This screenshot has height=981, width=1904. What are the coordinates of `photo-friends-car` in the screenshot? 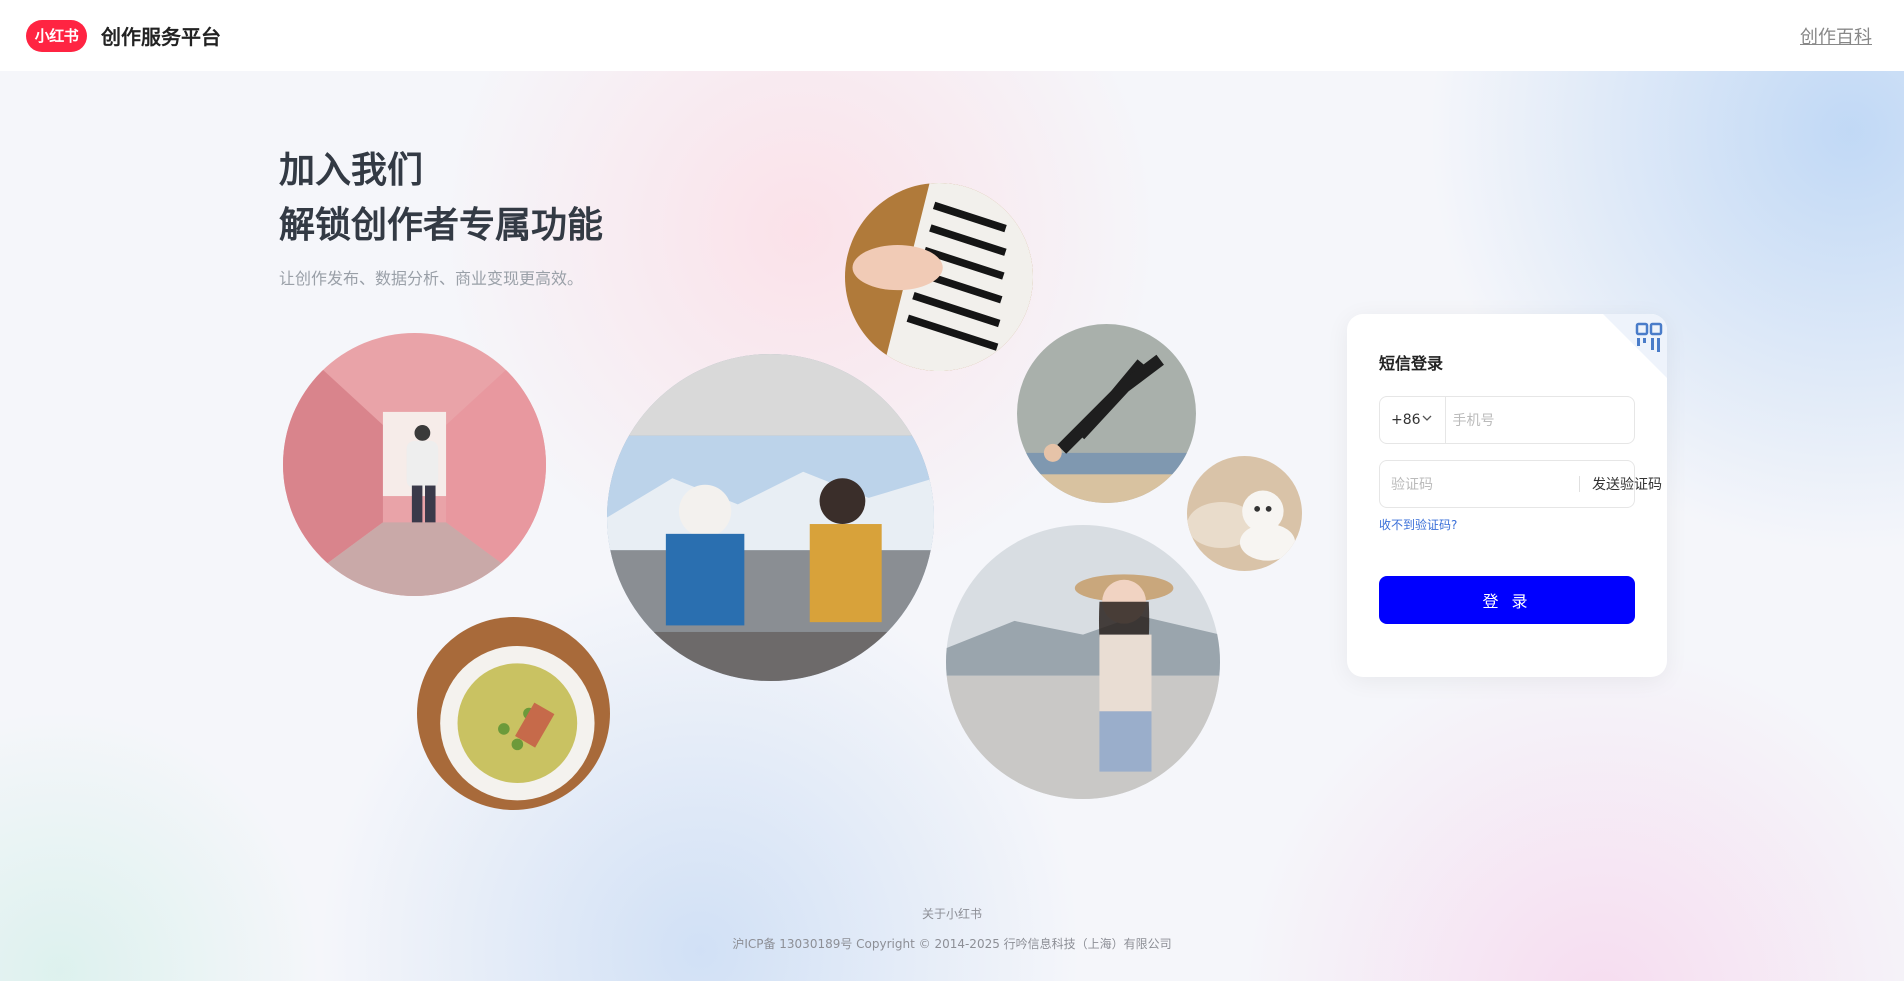 It's located at (770, 517).